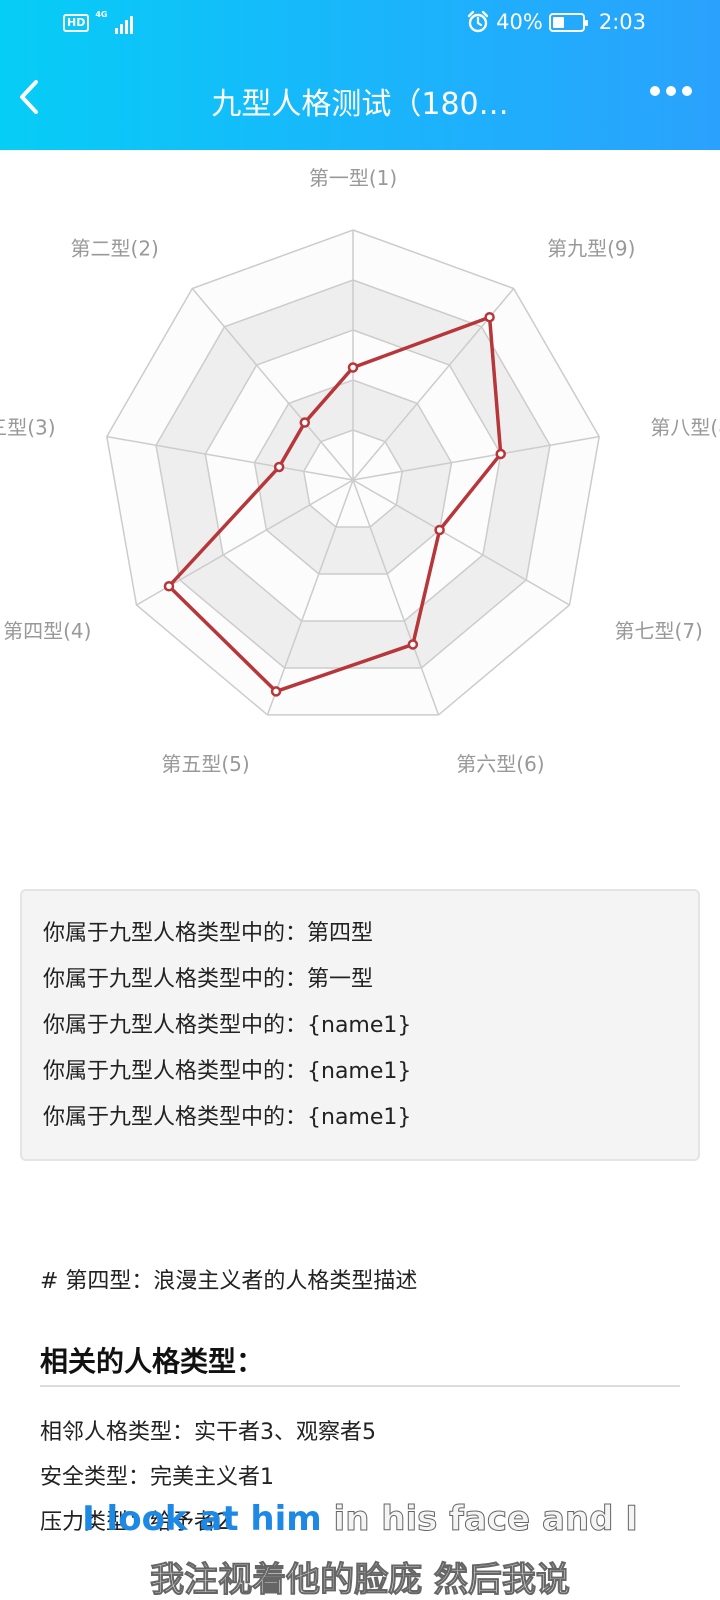  Describe the element at coordinates (202, 1519) in the screenshot. I see `subtitle-highlight: I look at him` at that location.